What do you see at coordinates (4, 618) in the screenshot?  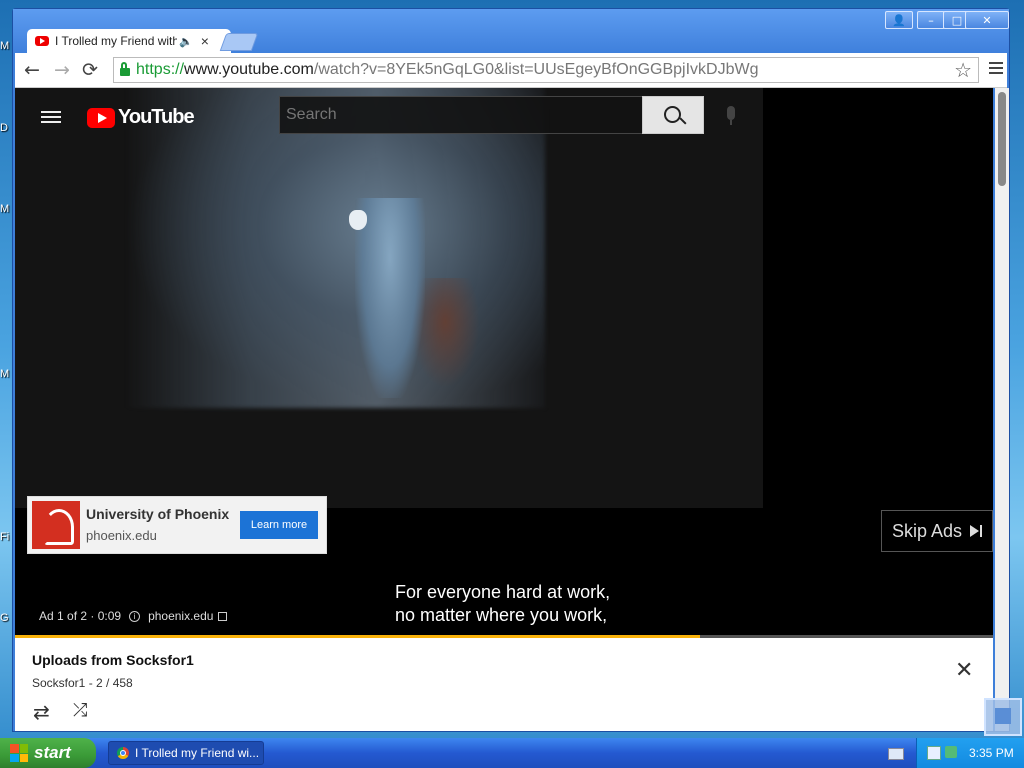 I see `desktop-icon-label-fragment: G` at bounding box center [4, 618].